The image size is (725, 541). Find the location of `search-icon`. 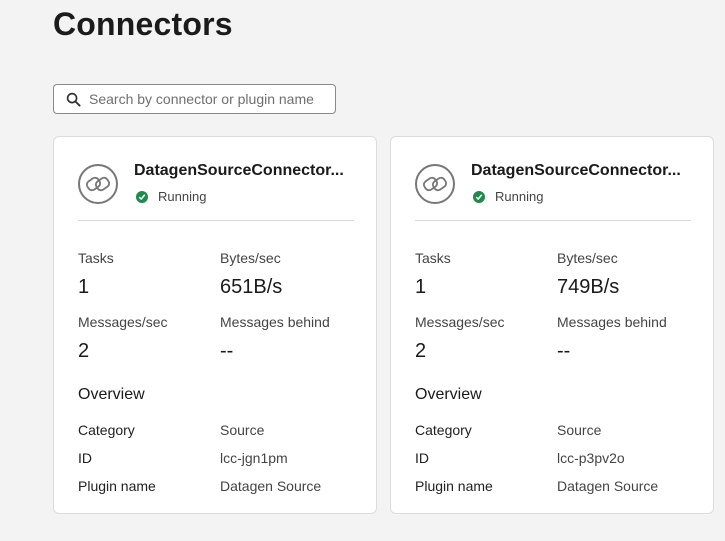

search-icon is located at coordinates (74, 99).